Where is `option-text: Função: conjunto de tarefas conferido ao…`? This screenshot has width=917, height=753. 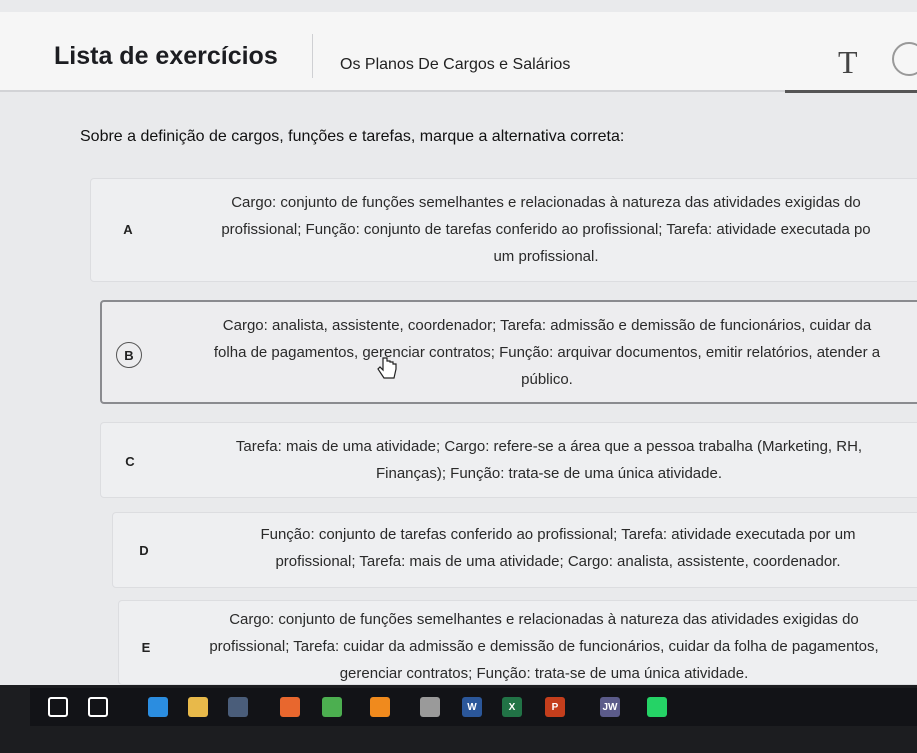
option-text: Função: conjunto de tarefas conferido ao… is located at coordinates (558, 548).